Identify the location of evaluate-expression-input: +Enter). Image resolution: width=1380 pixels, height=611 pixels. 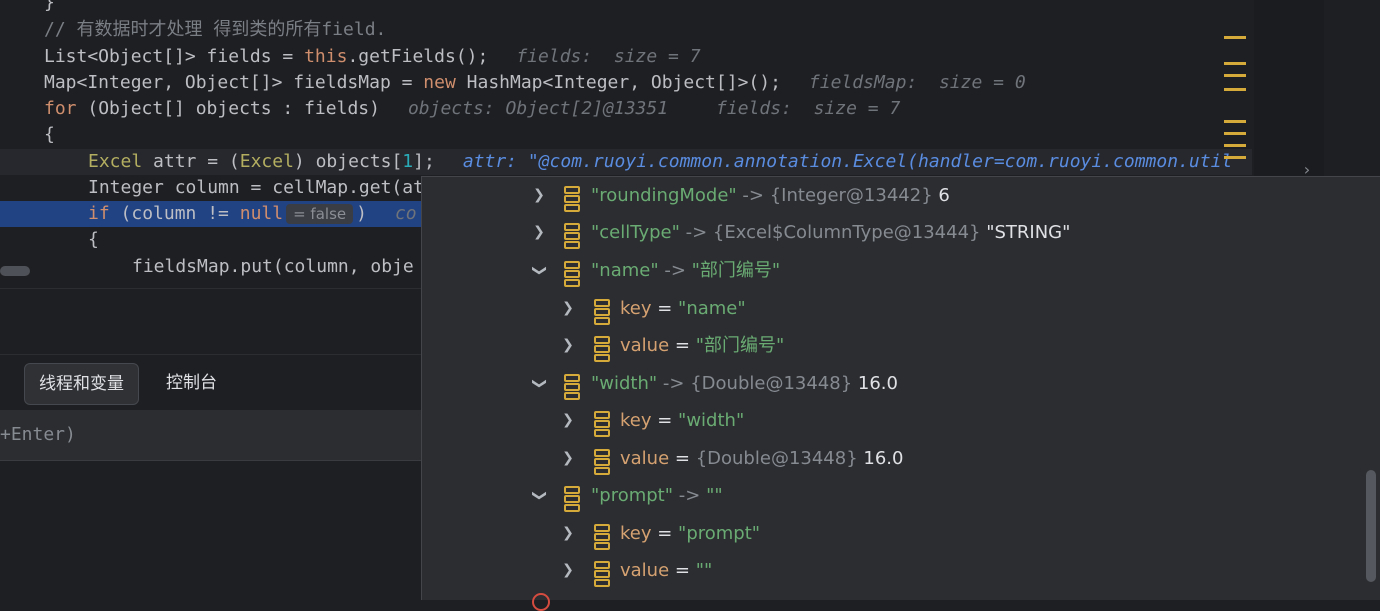
(211, 435).